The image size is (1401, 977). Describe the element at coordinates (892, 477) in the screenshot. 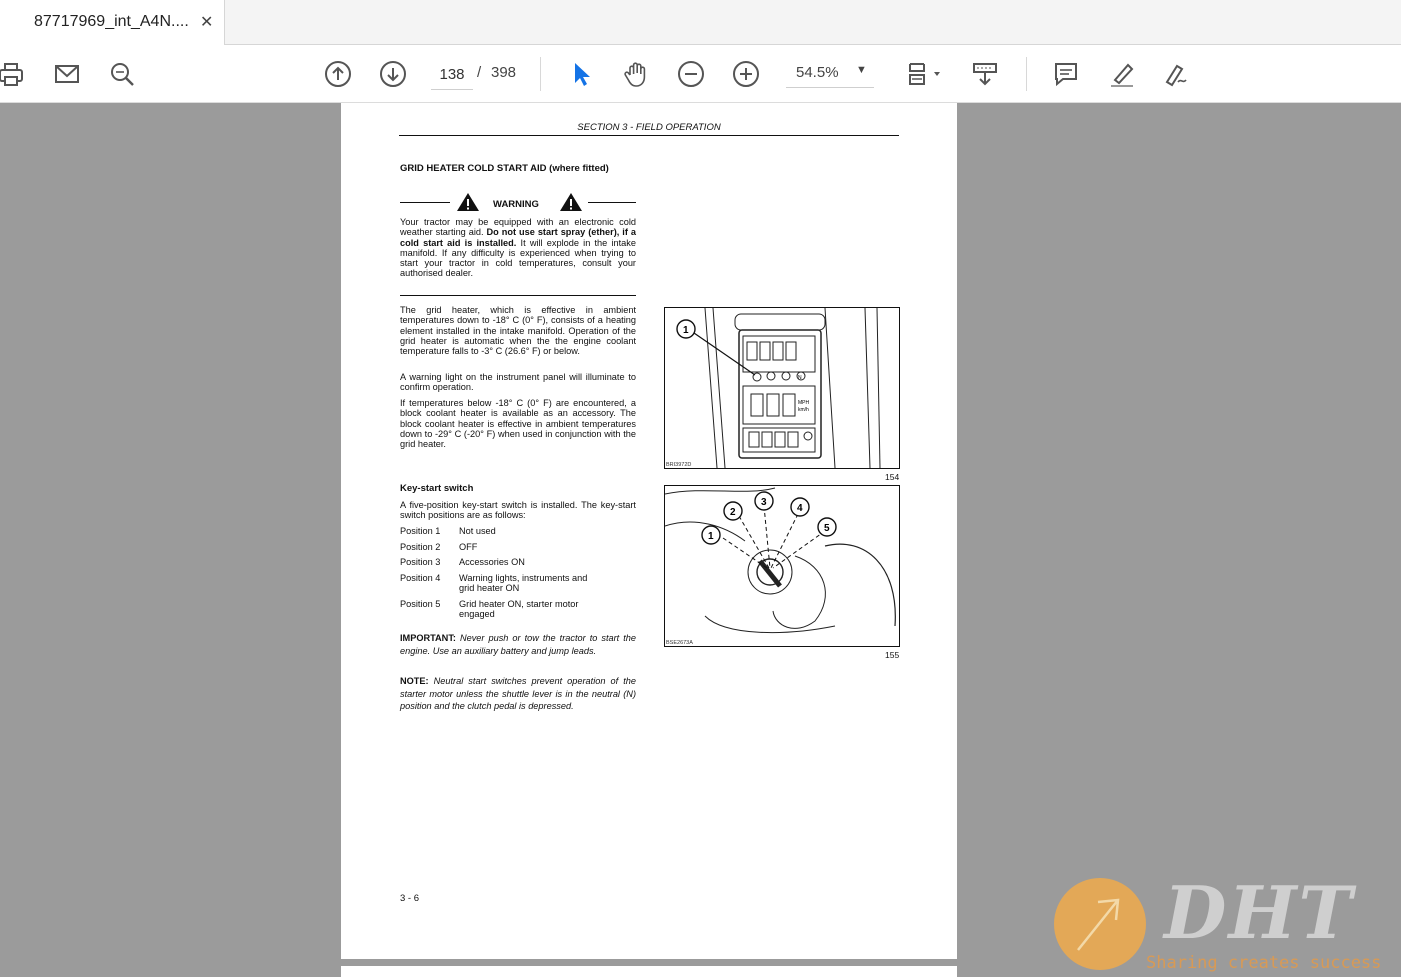

I see `figure-number: 154` at that location.